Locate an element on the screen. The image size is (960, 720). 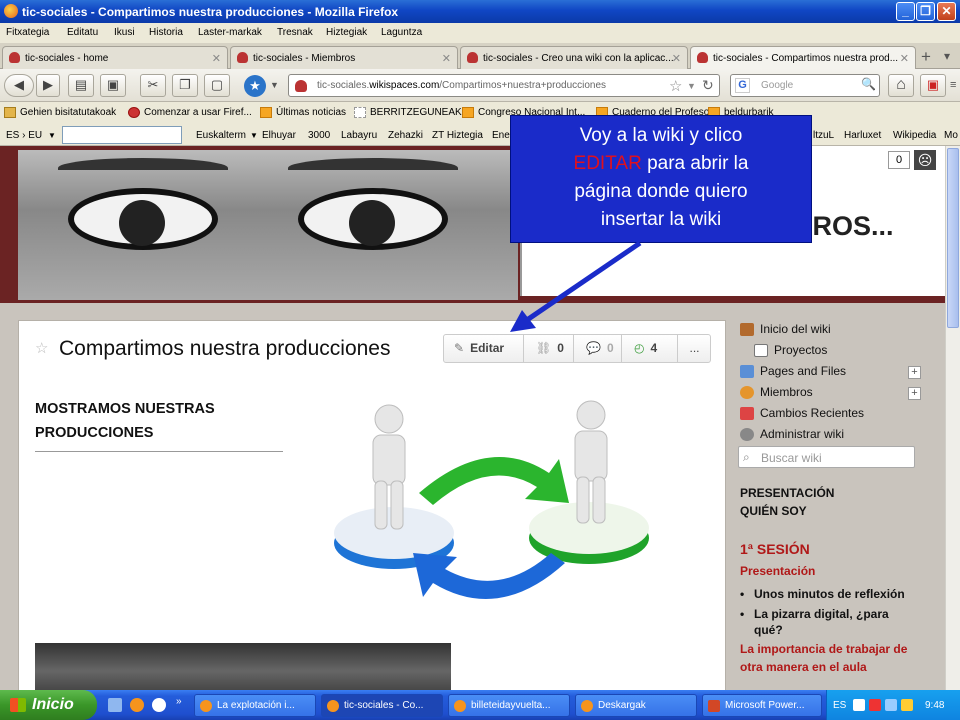
dict-ene: Ene is located at coordinates (501, 135).